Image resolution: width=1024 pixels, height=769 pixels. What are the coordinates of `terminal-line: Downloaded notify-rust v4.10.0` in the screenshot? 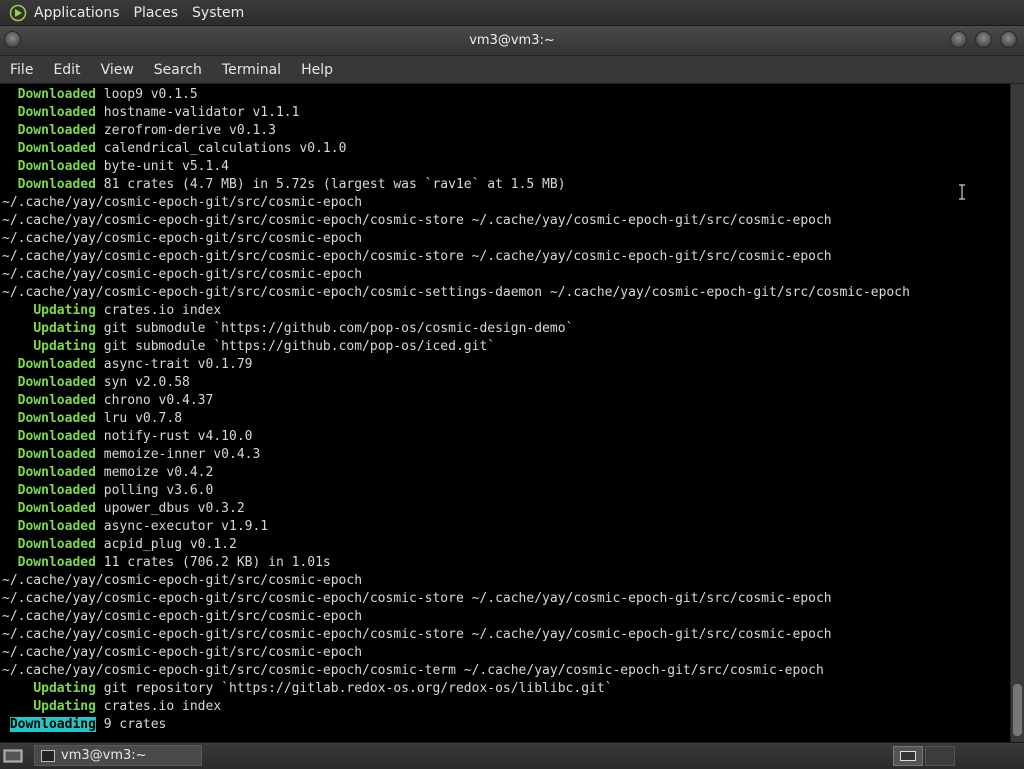 It's located at (456, 437).